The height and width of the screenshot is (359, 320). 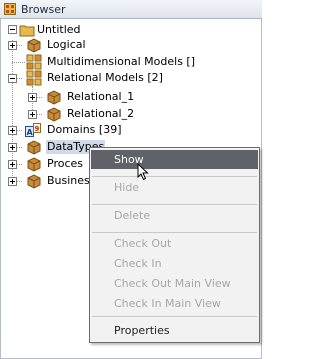 What do you see at coordinates (174, 187) in the screenshot?
I see `menu-item-hide: Hide` at bounding box center [174, 187].